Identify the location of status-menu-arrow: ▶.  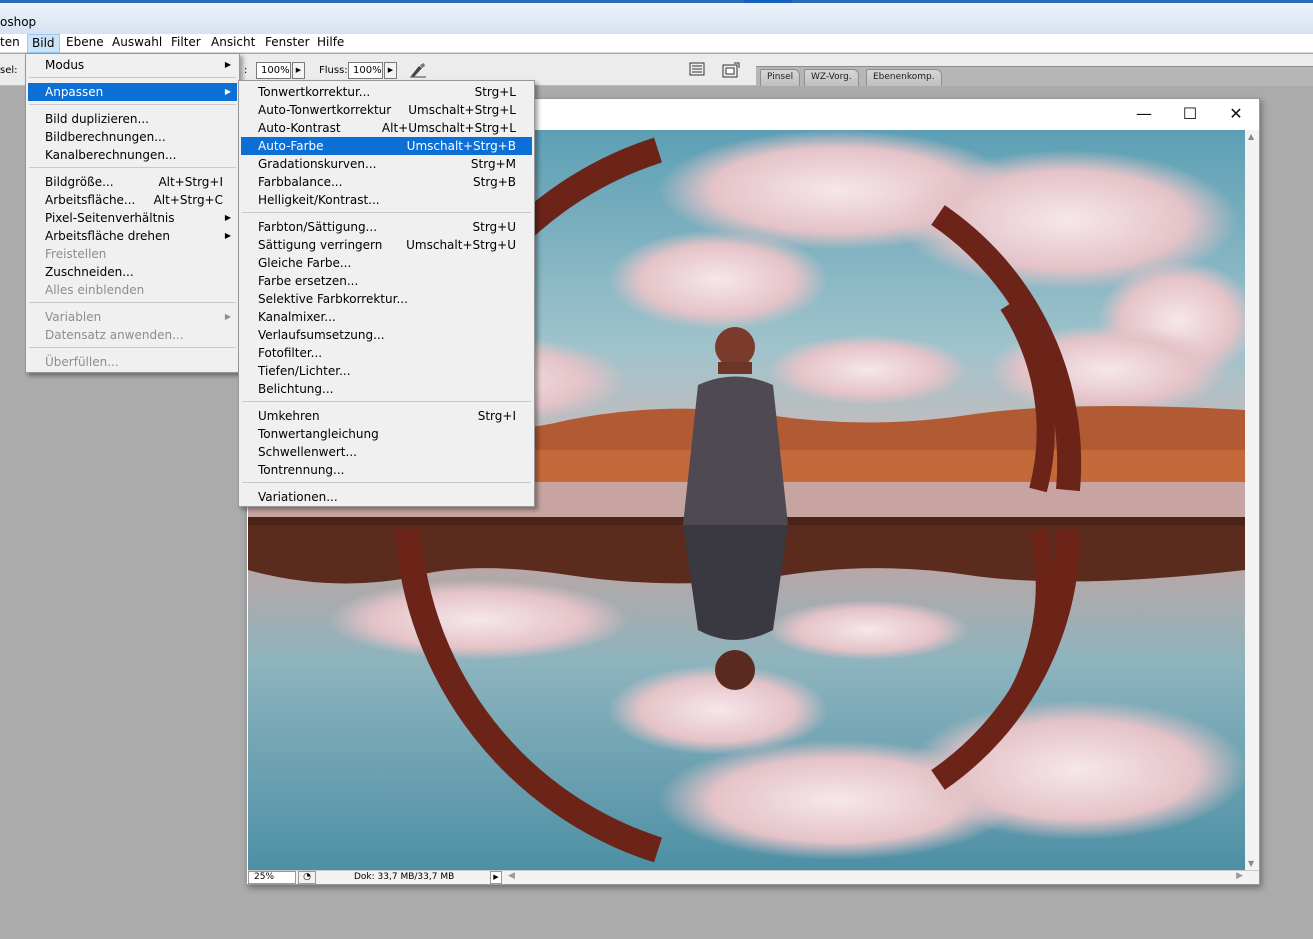
(496, 877).